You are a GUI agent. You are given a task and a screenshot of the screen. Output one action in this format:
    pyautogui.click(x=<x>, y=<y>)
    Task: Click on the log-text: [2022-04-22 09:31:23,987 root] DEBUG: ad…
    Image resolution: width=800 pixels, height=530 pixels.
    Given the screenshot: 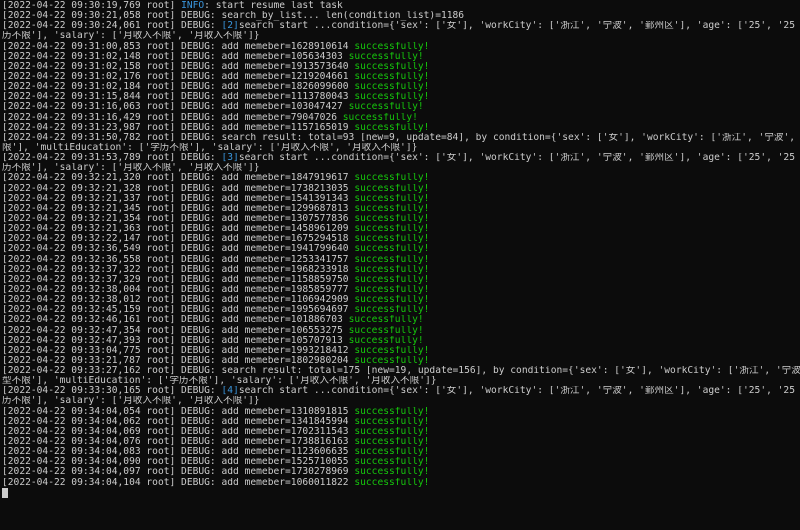 What is the action you would take?
    pyautogui.click(x=178, y=127)
    